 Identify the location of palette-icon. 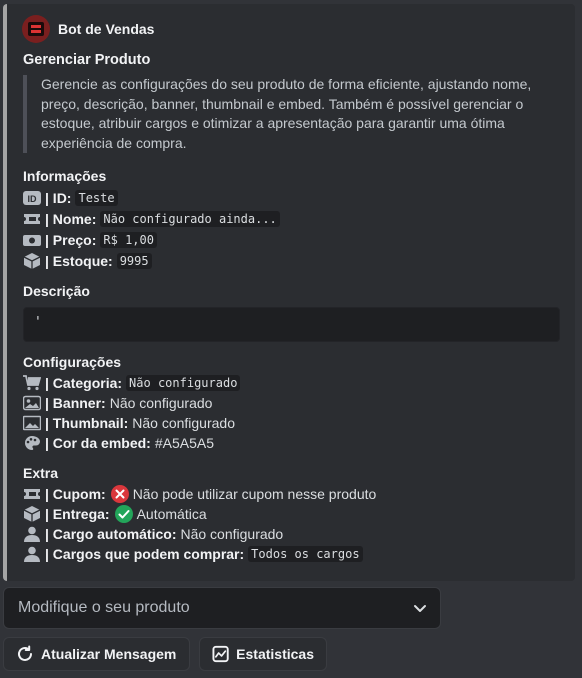
(32, 443).